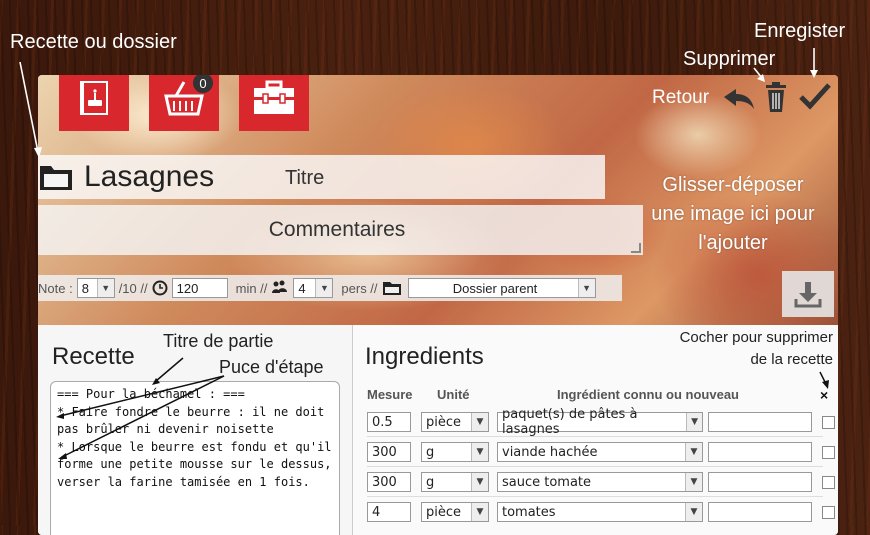 Image resolution: width=870 pixels, height=535 pixels. Describe the element at coordinates (776, 97) in the screenshot. I see `trash-icon` at that location.